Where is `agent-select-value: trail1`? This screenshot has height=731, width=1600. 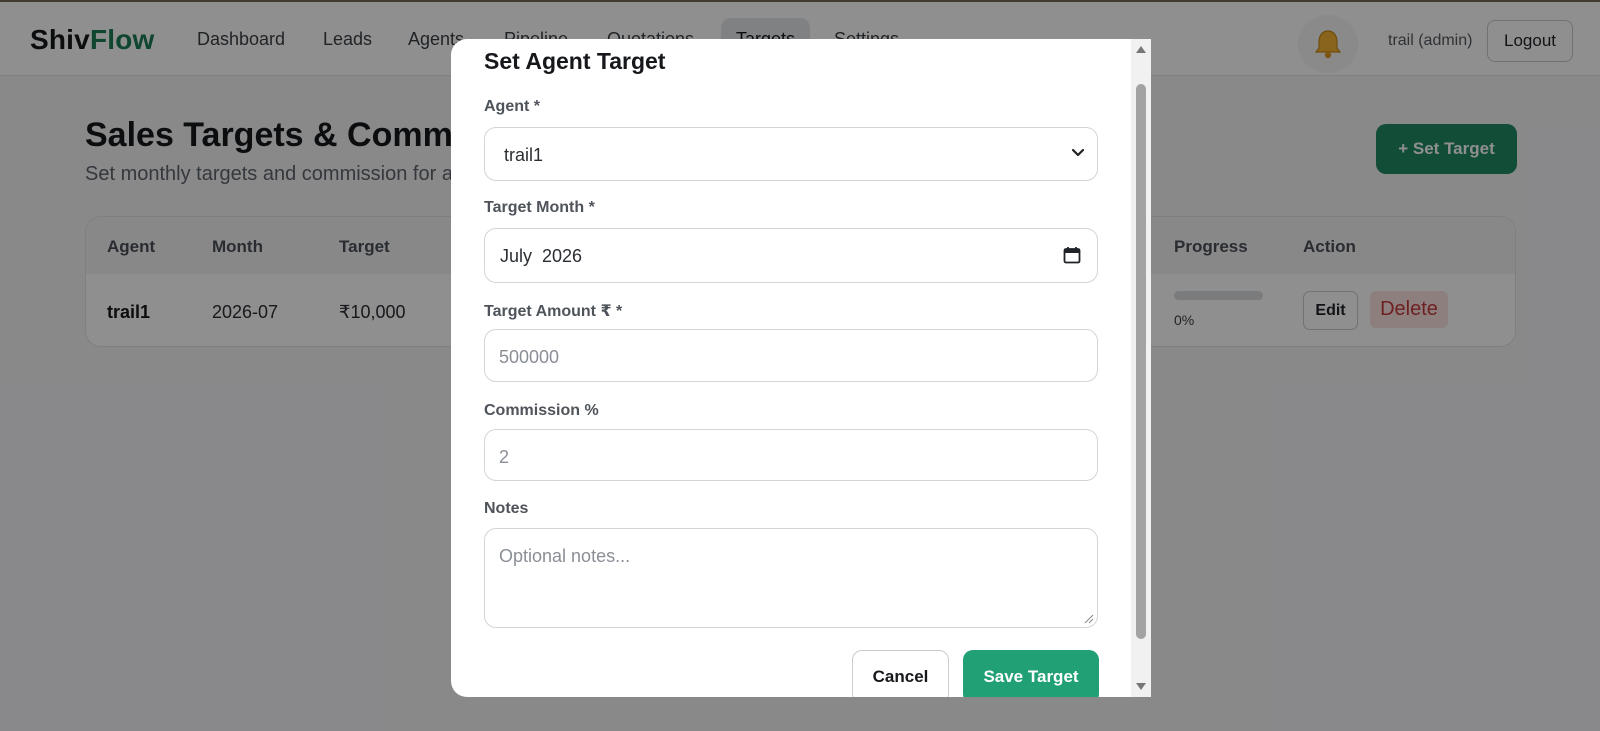
agent-select-value: trail1 is located at coordinates (524, 155).